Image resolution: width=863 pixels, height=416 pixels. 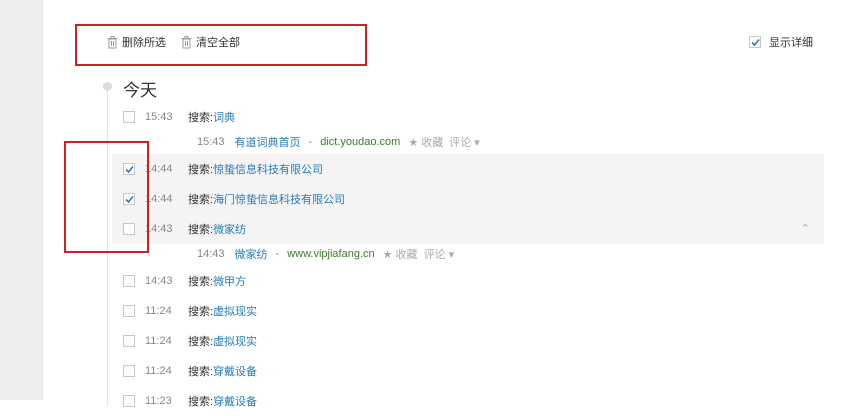 I want to click on detail-time: 15:43, so click(x=211, y=142).